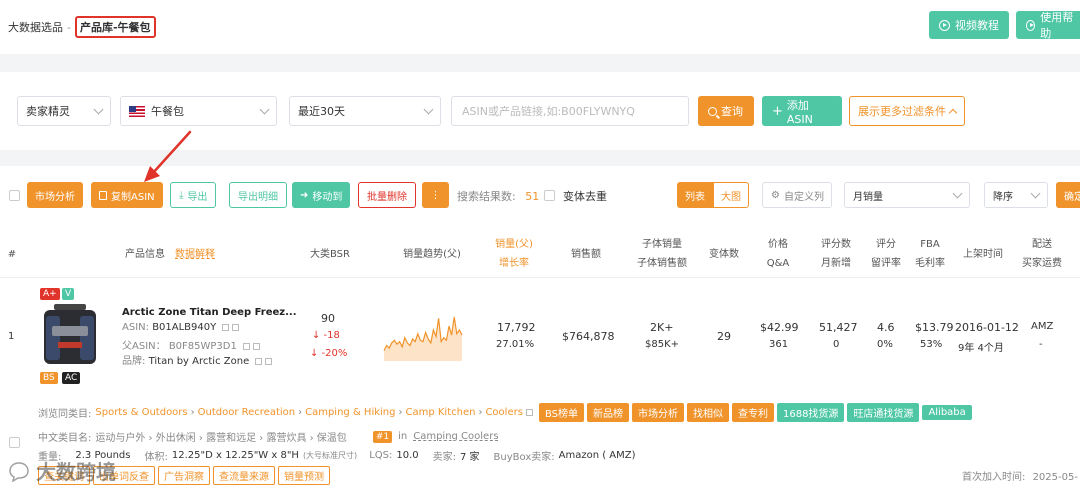 The width and height of the screenshot is (1080, 492). Describe the element at coordinates (198, 111) in the screenshot. I see `category-select: 午餐包` at that location.